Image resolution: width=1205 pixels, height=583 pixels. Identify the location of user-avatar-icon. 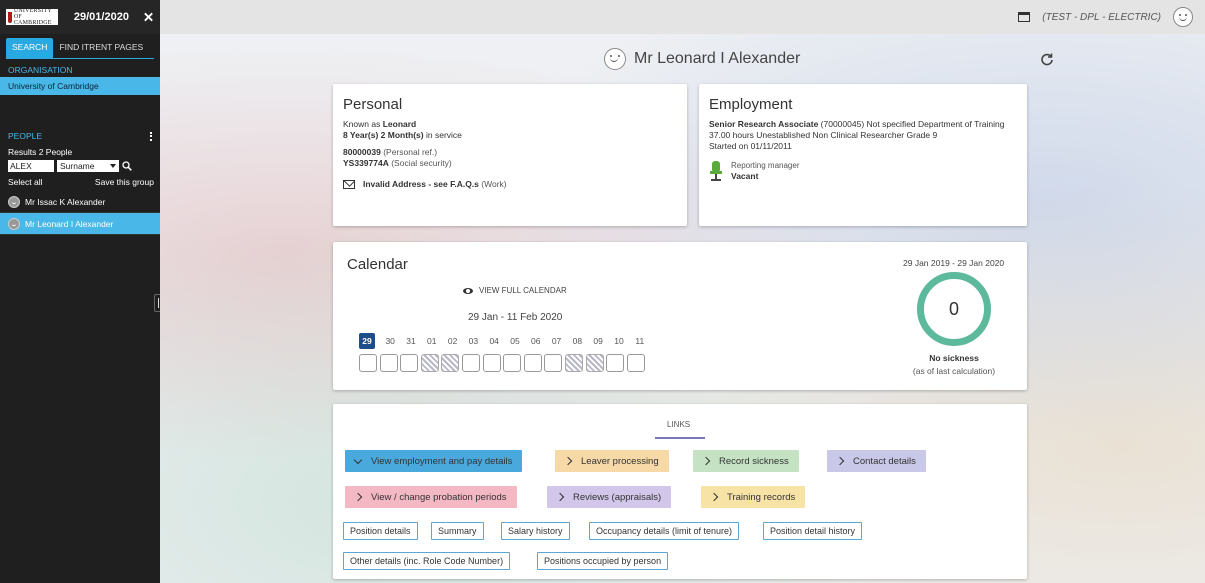
(1183, 17).